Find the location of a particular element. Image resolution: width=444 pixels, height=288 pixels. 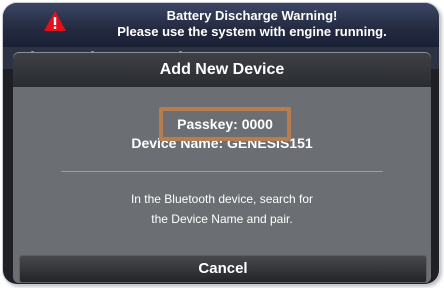

warning-triangle-icon is located at coordinates (55, 21).